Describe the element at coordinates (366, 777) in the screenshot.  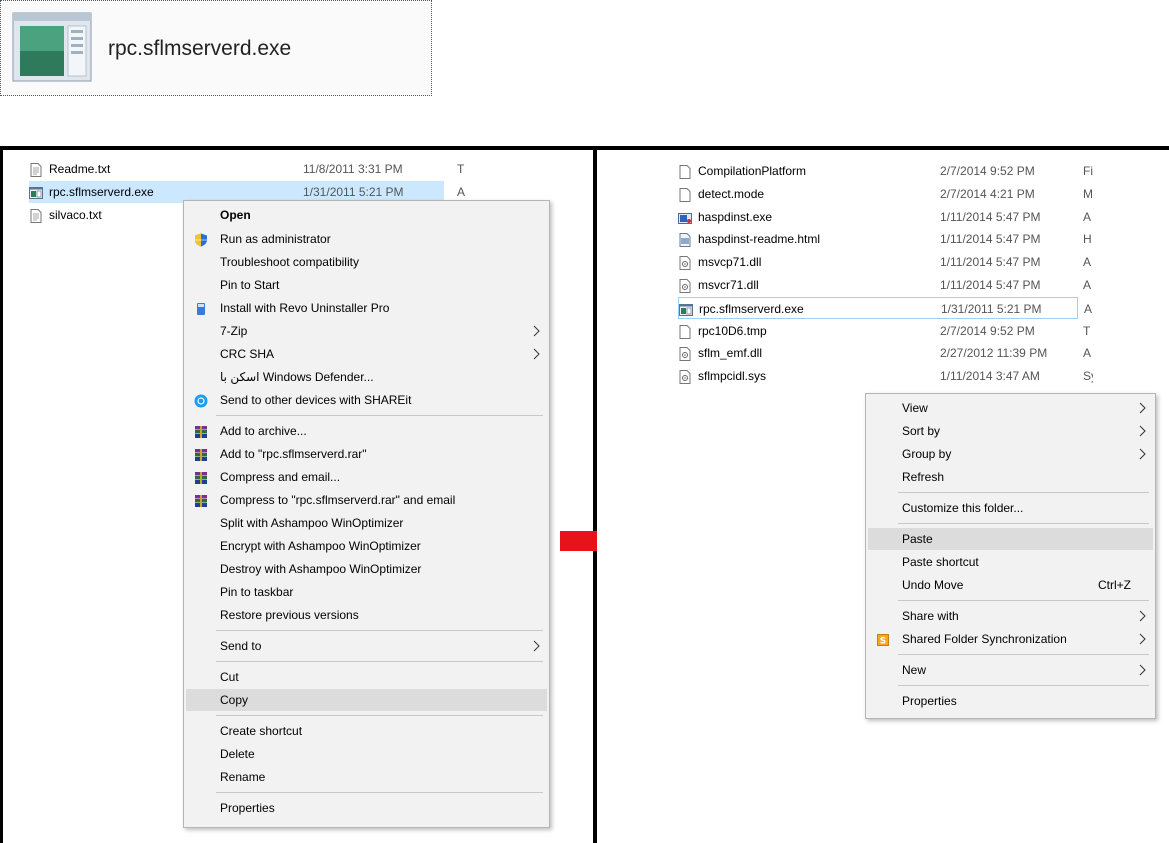
I see `menu-item-rename: Rename` at that location.